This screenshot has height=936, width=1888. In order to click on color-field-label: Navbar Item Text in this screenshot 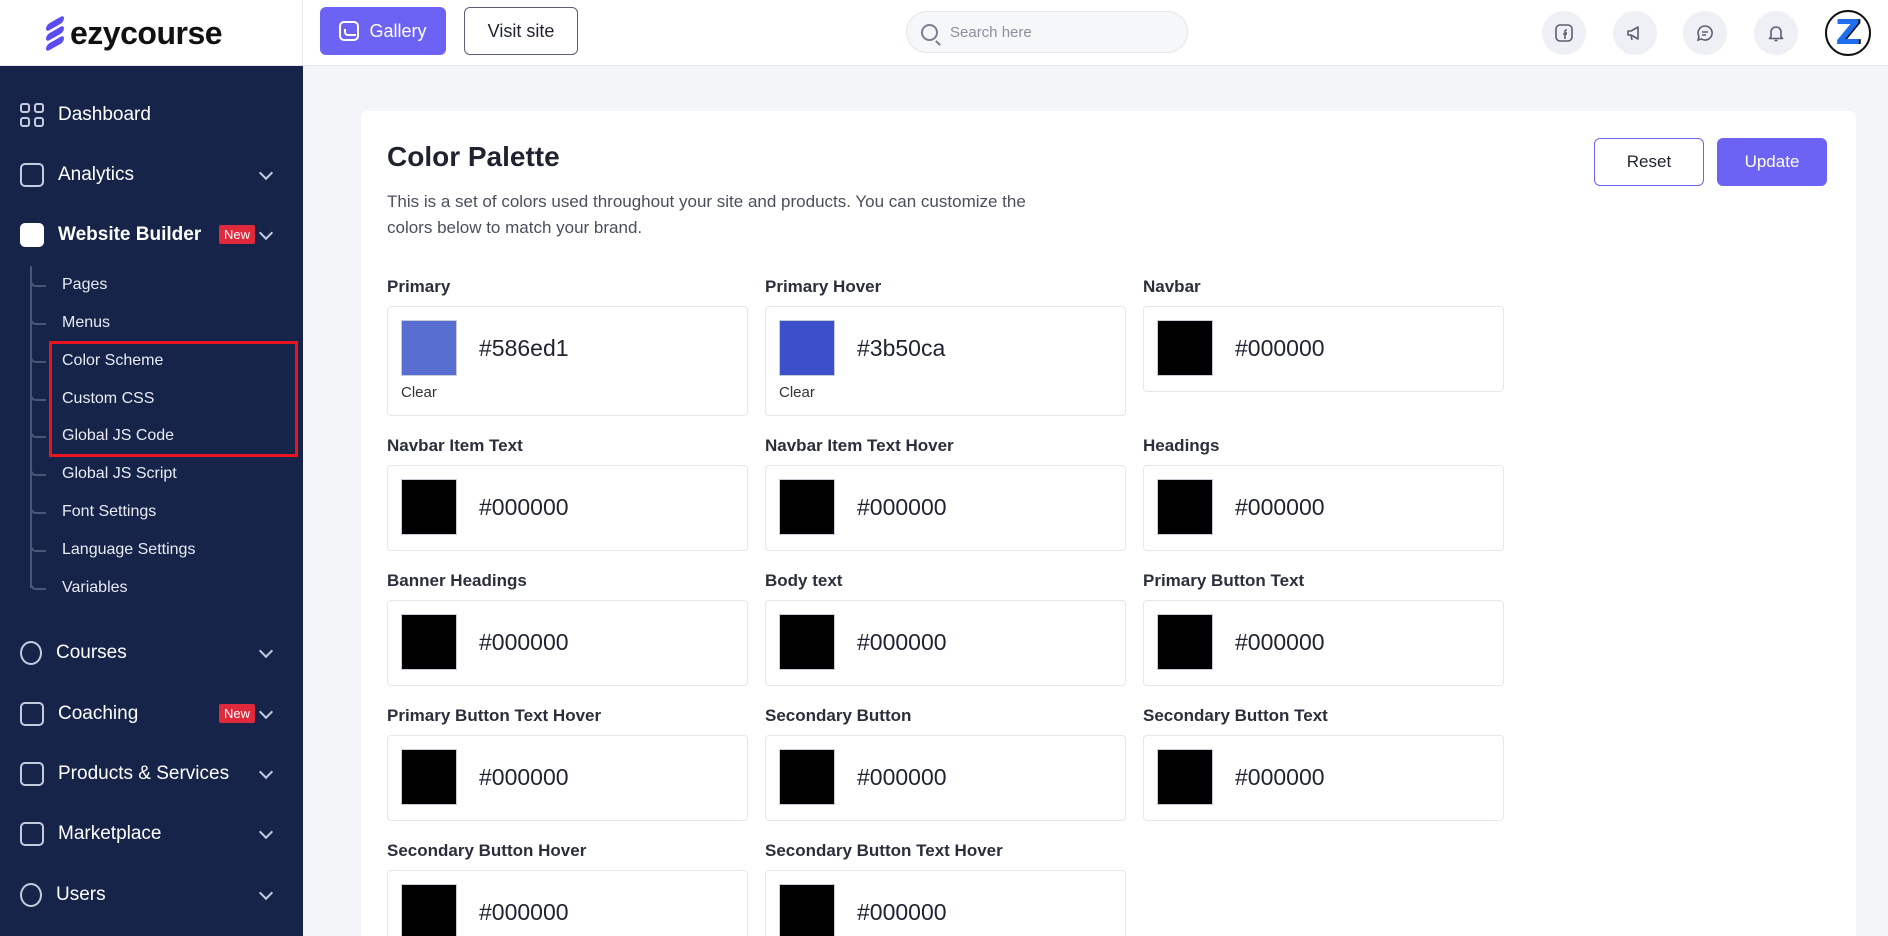, I will do `click(455, 445)`.